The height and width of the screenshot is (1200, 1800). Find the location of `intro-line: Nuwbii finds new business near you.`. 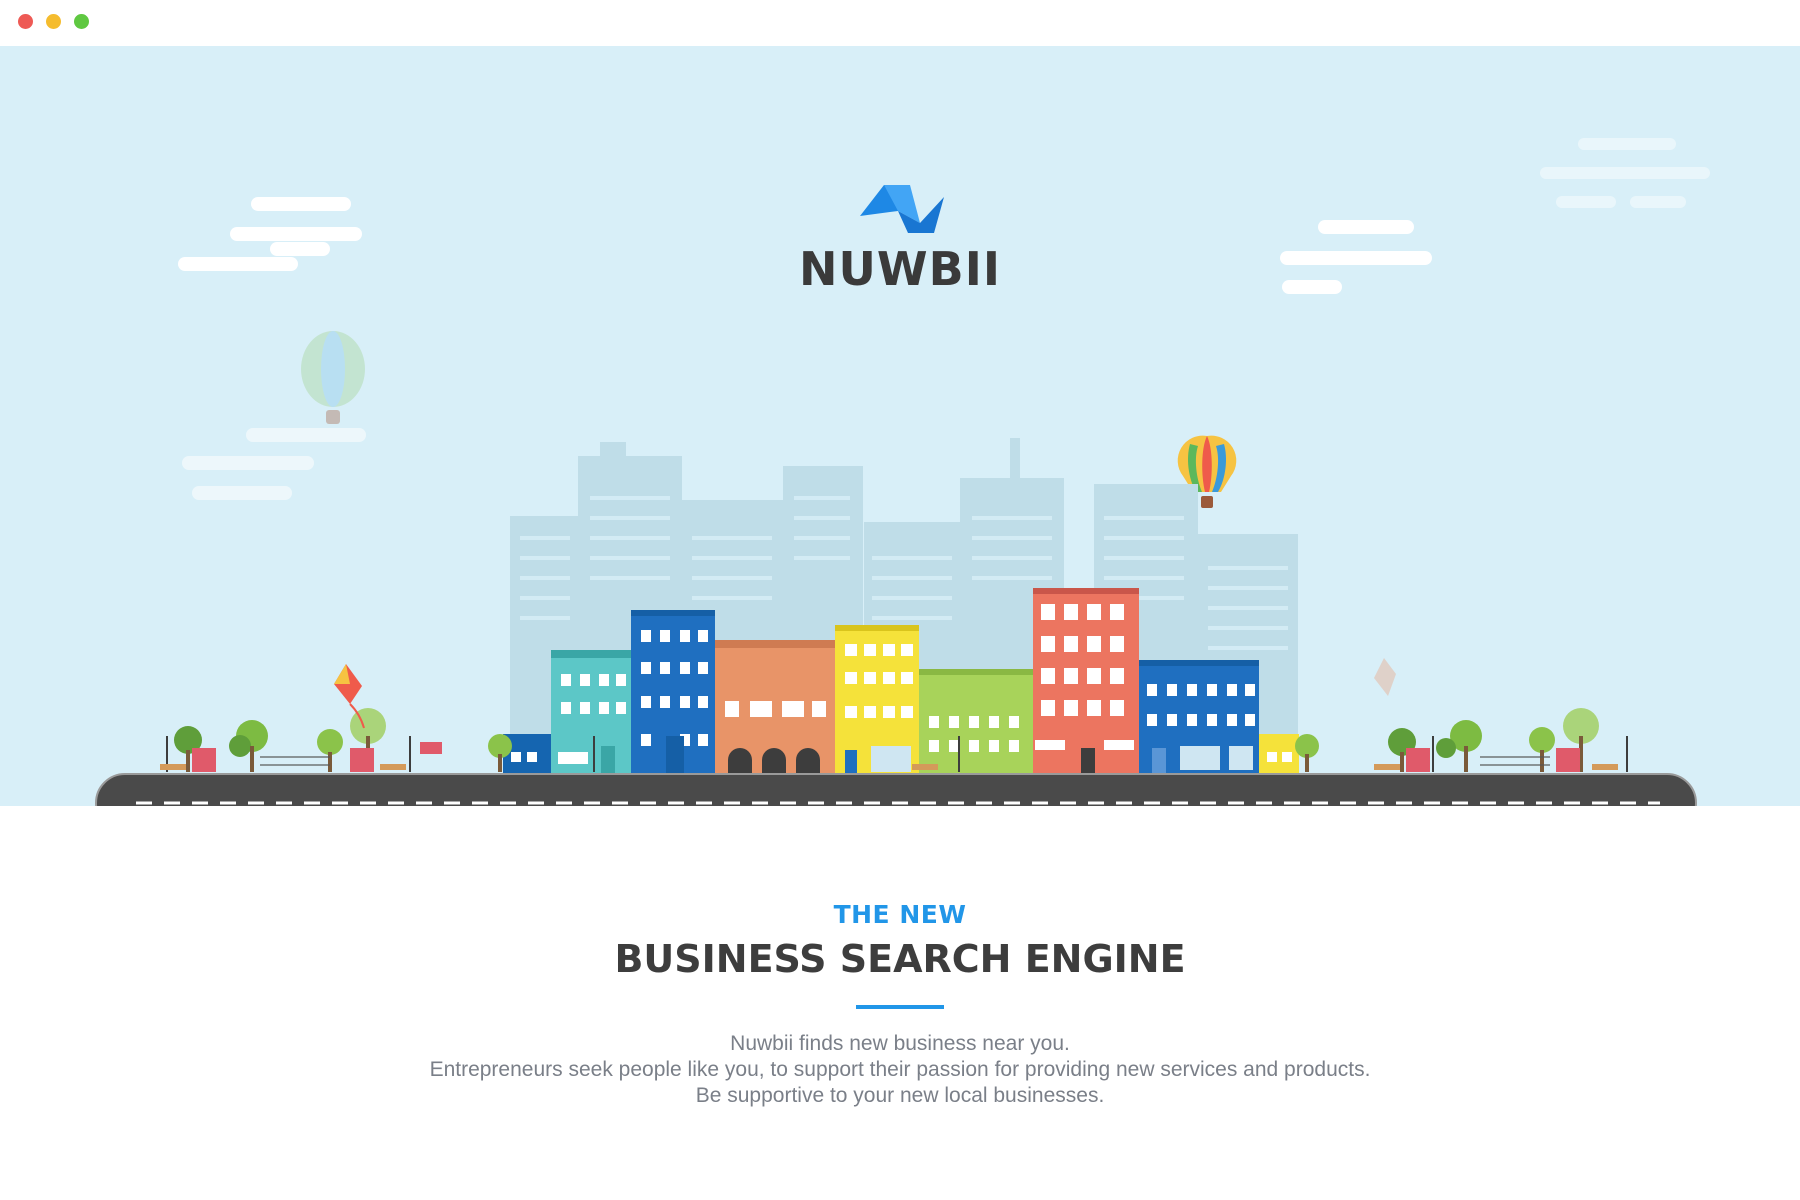

intro-line: Nuwbii finds new business near you. is located at coordinates (900, 1043).